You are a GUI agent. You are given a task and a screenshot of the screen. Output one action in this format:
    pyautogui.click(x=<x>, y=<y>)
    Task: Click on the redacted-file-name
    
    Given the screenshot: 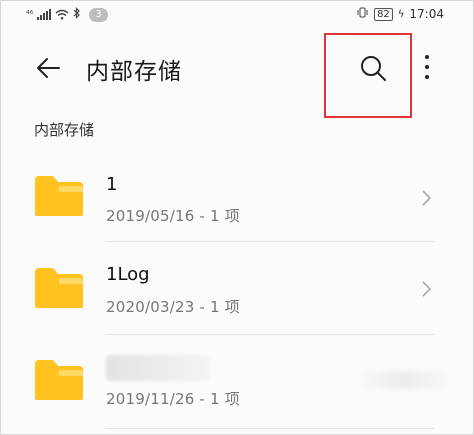 What is the action you would take?
    pyautogui.click(x=158, y=368)
    